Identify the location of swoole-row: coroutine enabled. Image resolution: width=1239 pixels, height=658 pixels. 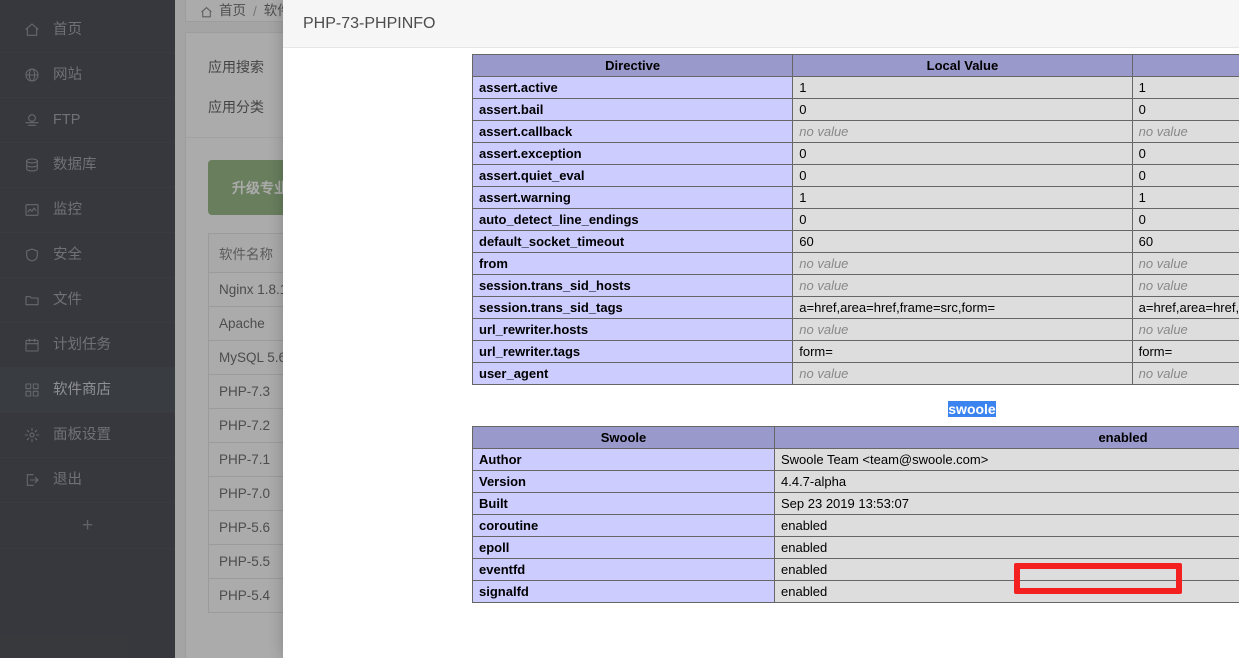
(855, 525).